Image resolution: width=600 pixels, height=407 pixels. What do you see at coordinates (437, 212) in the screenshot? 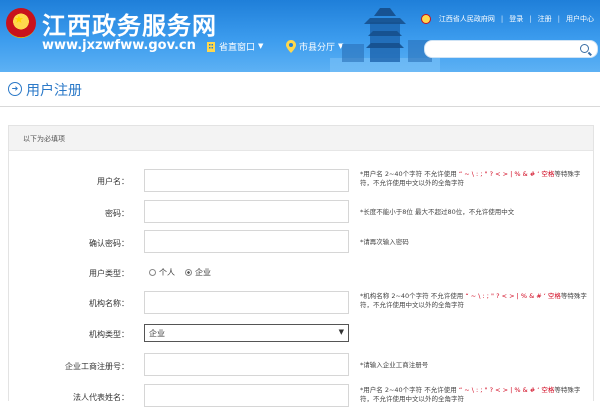
I see `hint-text: *长度不能小于8位 最大不超过80位，不允许使用中文` at bounding box center [437, 212].